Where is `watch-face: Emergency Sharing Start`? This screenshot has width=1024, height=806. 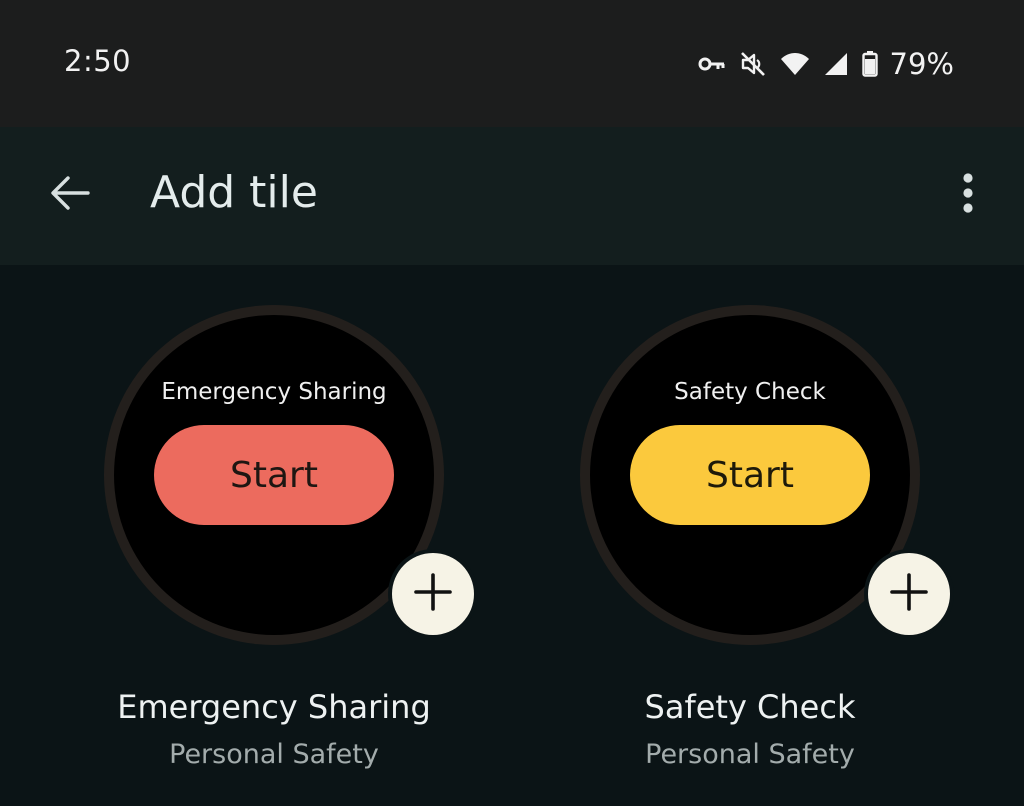 watch-face: Emergency Sharing Start is located at coordinates (274, 475).